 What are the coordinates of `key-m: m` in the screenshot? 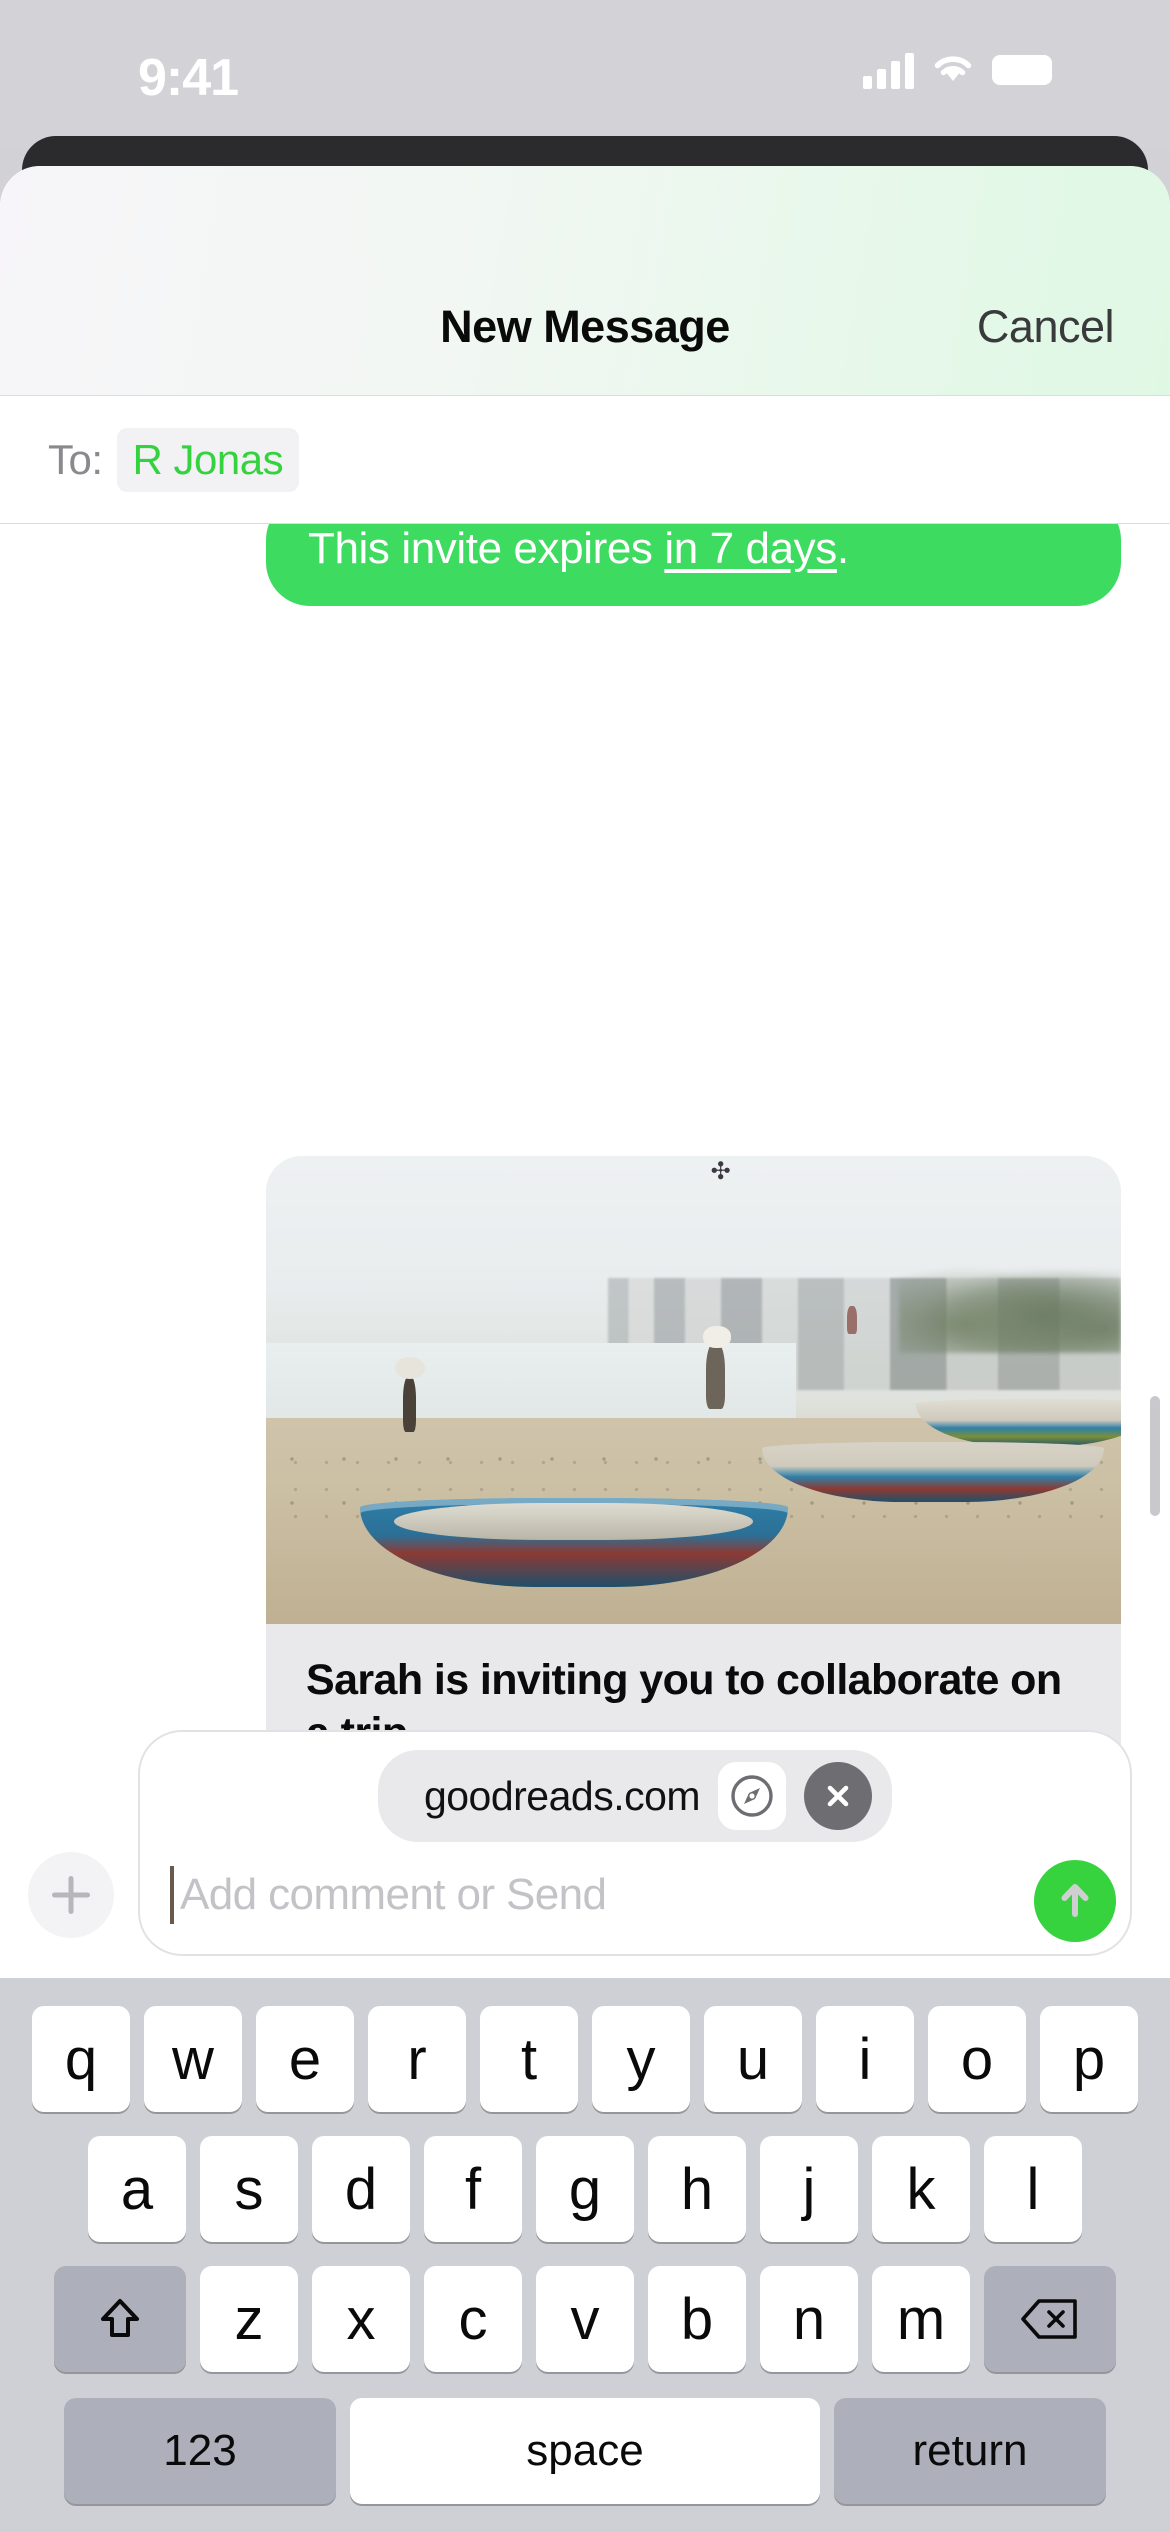 It's located at (921, 2319).